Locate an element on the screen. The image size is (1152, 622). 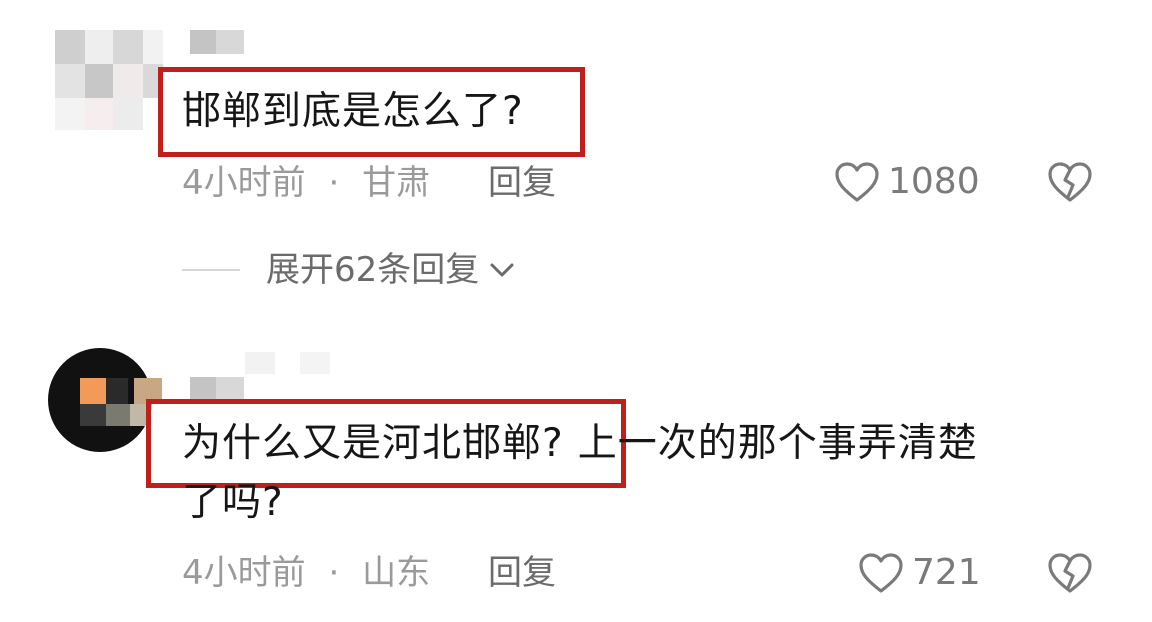
like-count: 721 is located at coordinates (946, 572).